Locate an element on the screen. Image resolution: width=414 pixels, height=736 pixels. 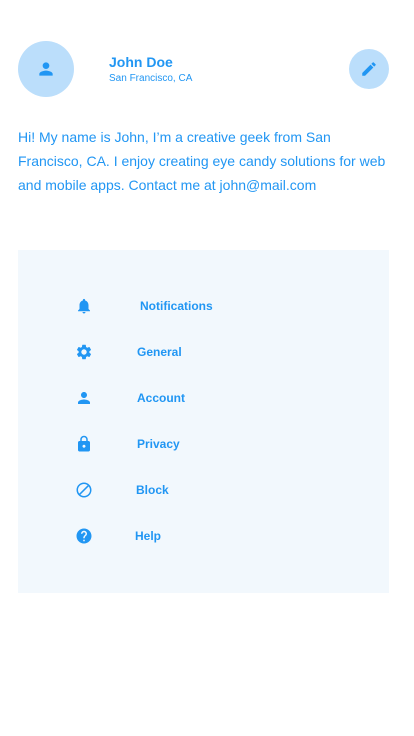
block-icon is located at coordinates (84, 490).